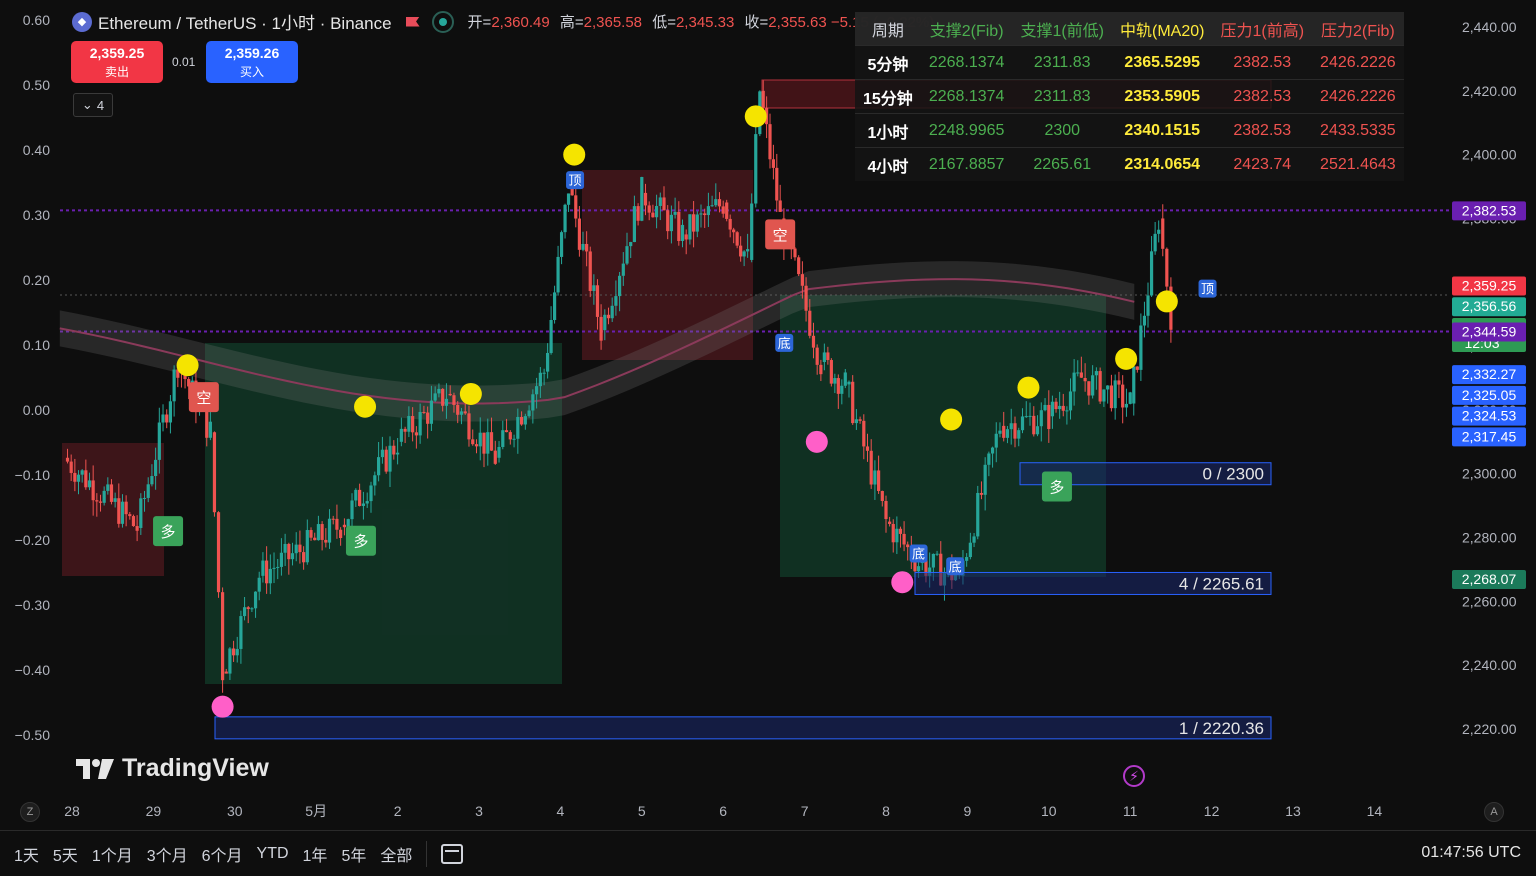  Describe the element at coordinates (452, 853) in the screenshot. I see `calendar-icon` at that location.